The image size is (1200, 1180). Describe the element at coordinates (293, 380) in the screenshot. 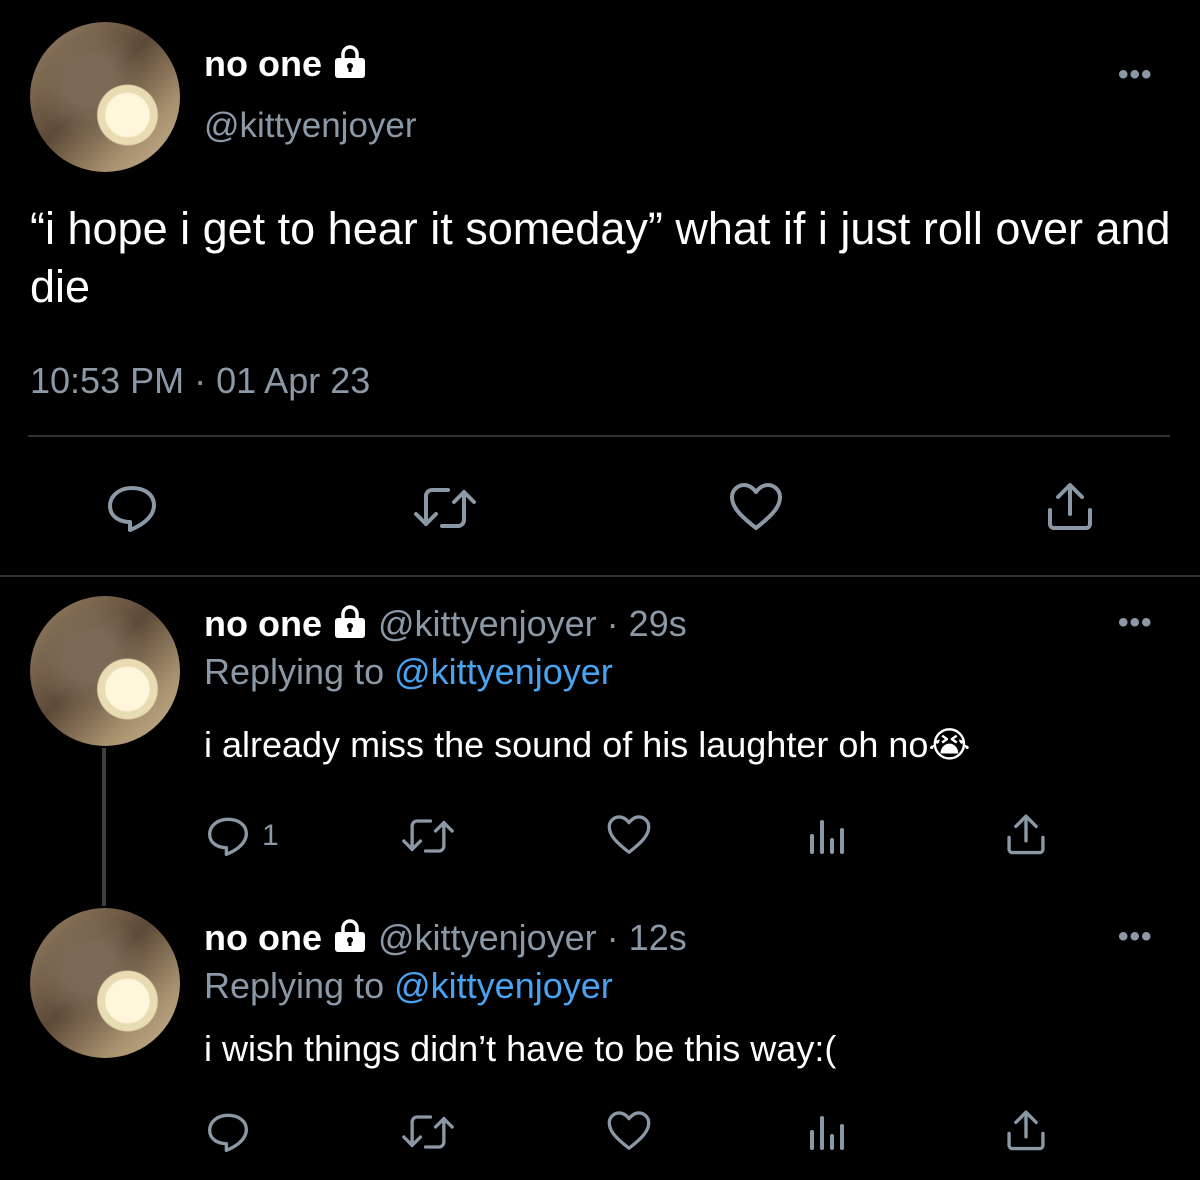

I see `tweet-date: 01 Apr 23` at that location.